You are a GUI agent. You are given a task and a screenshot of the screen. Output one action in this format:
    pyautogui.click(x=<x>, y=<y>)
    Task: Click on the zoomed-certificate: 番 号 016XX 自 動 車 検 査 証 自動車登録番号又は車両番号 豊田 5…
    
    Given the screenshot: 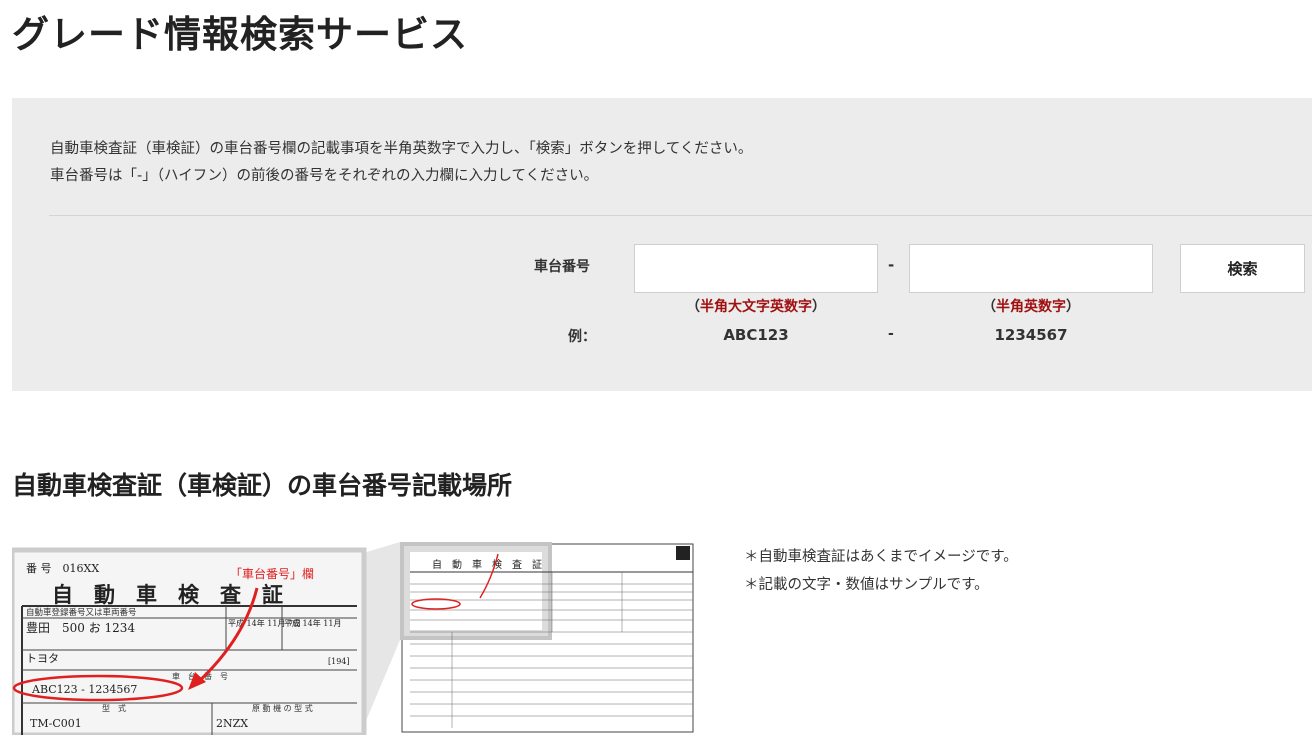 What is the action you would take?
    pyautogui.click(x=189, y=641)
    